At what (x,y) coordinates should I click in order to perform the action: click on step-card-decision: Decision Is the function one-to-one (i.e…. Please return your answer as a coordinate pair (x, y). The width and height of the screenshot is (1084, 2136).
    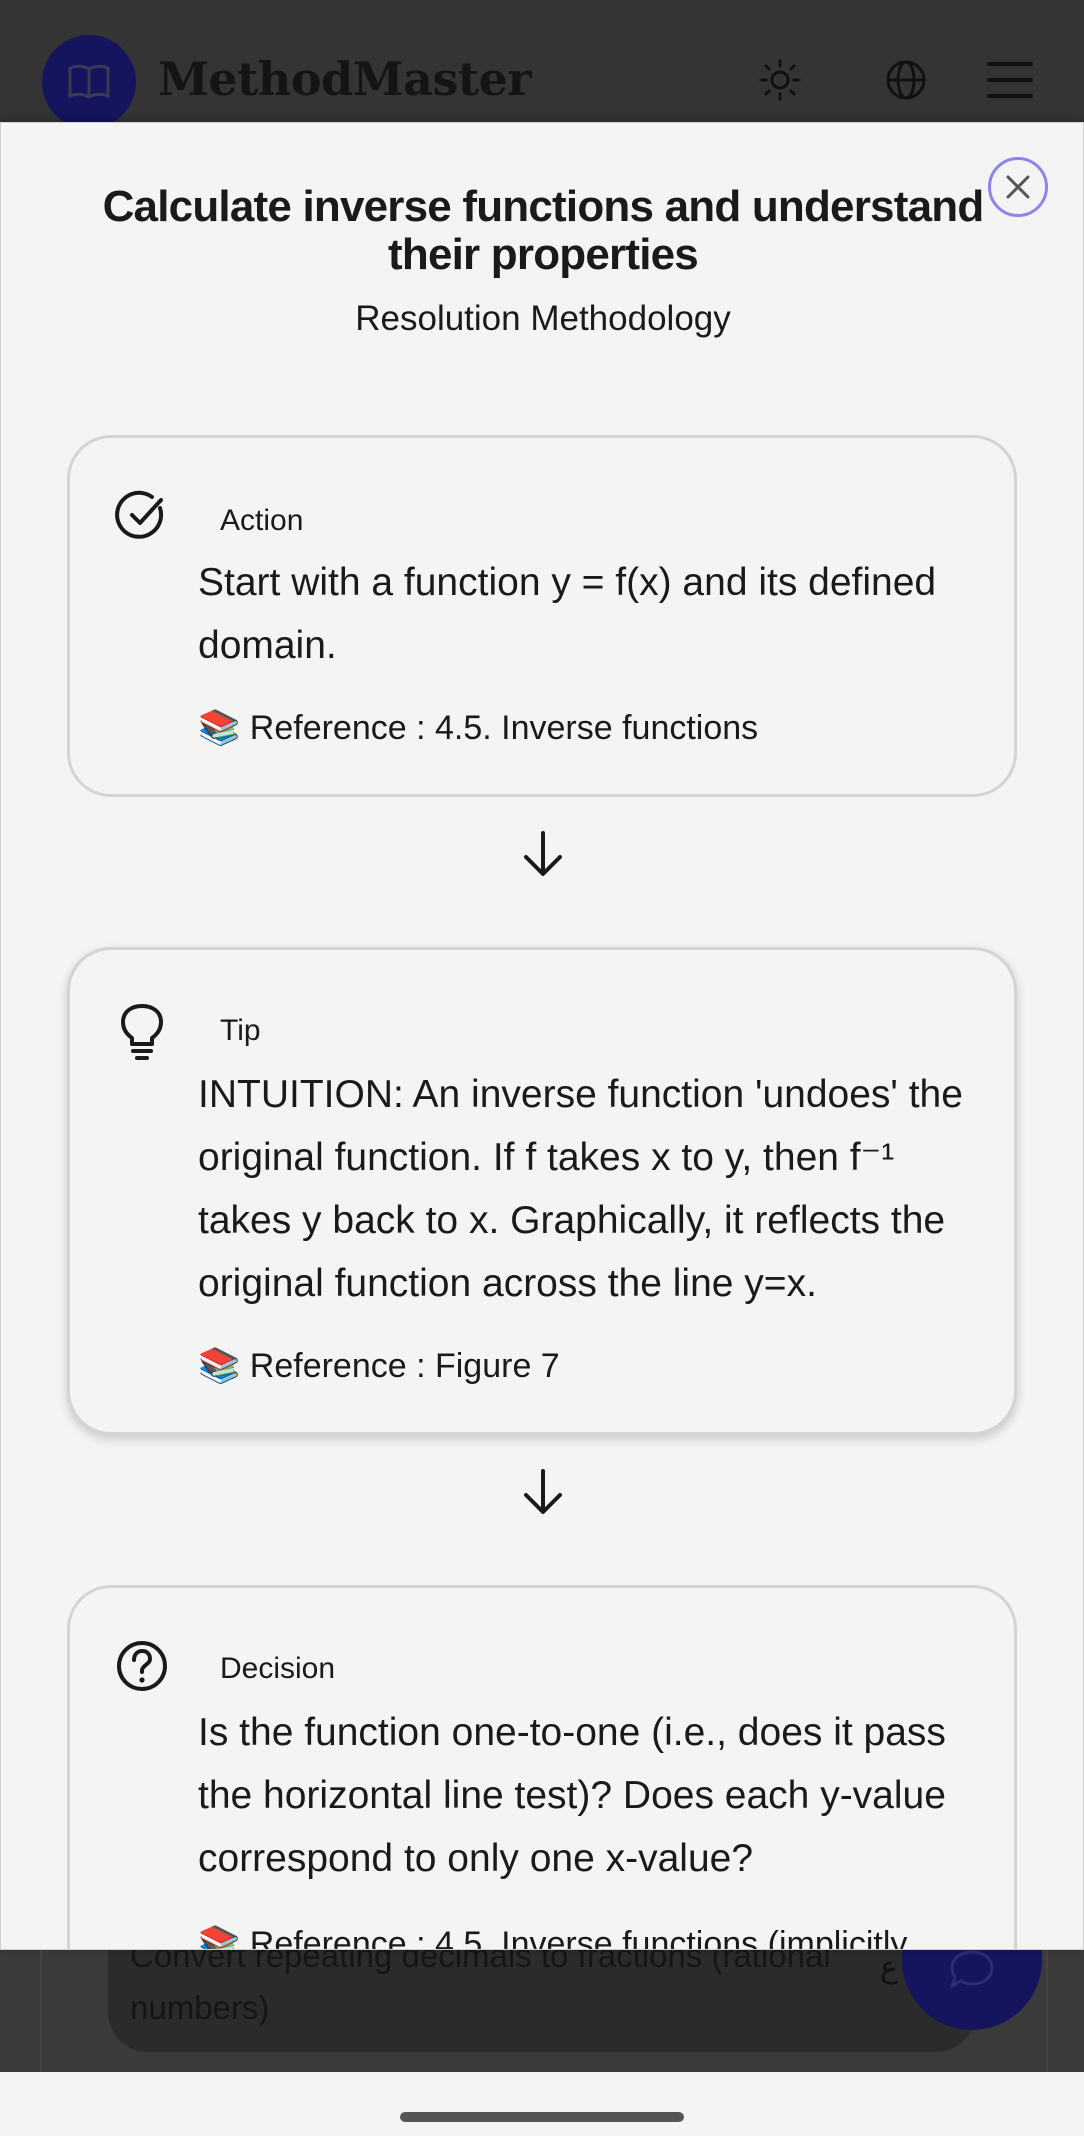
    Looking at the image, I should click on (542, 1767).